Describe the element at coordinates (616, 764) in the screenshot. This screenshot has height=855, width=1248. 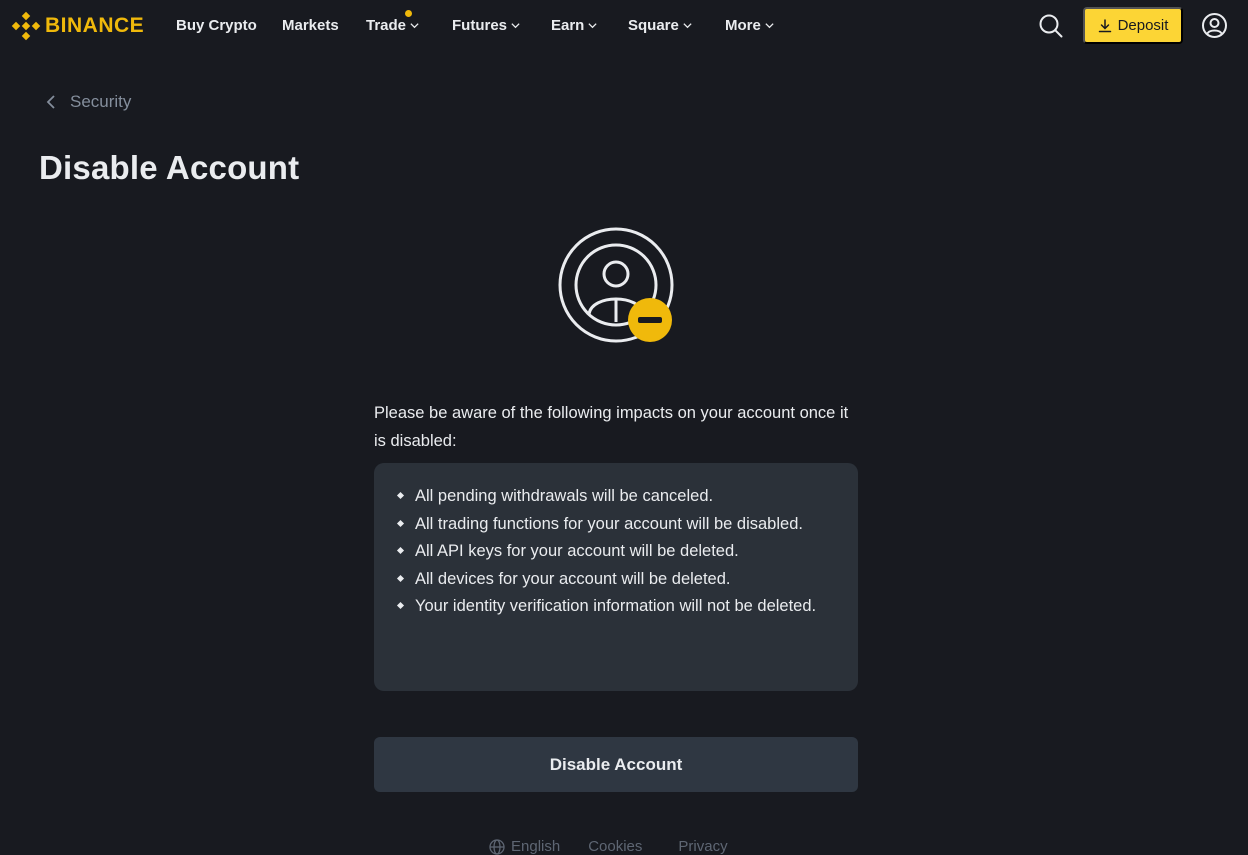
I see `disable-account-button: Disable Account` at that location.